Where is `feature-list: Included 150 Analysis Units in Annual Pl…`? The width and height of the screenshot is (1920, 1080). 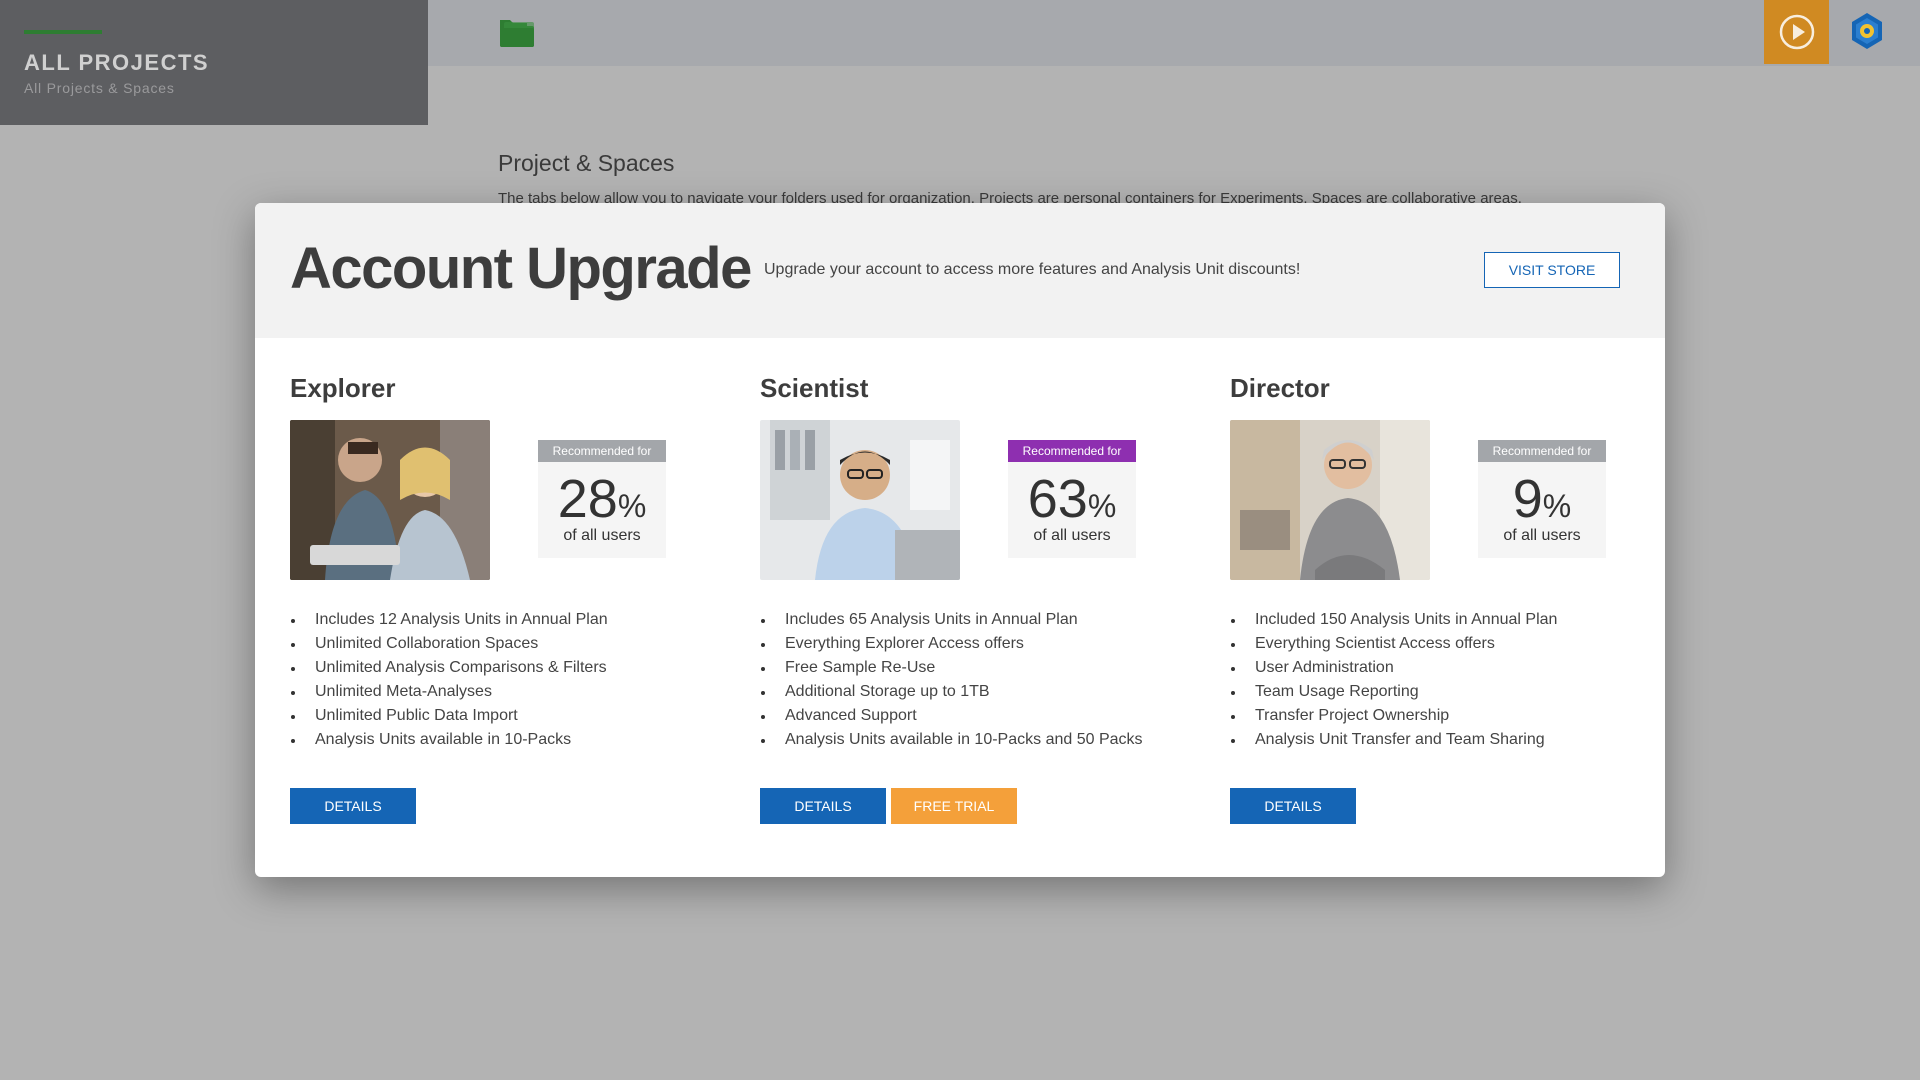
feature-list: Included 150 Analysis Units in Annual Pl… is located at coordinates (1447, 680).